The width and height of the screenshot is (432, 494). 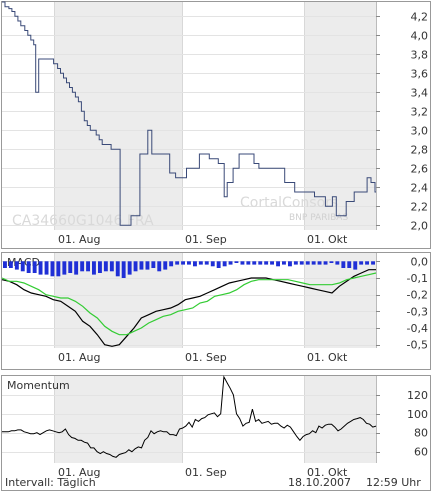 What do you see at coordinates (203, 357) in the screenshot?
I see `macd-x-axis: 01. Aug 01. Sep 01. Okt` at bounding box center [203, 357].